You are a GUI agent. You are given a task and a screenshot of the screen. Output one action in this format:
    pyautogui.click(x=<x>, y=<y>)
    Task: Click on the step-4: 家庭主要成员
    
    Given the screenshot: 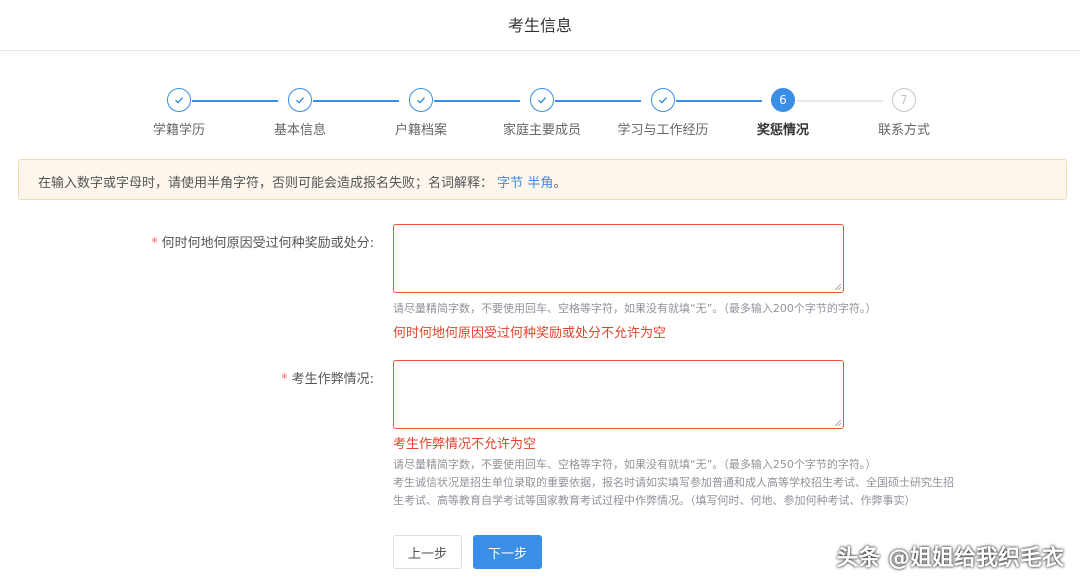 What is the action you would take?
    pyautogui.click(x=542, y=113)
    